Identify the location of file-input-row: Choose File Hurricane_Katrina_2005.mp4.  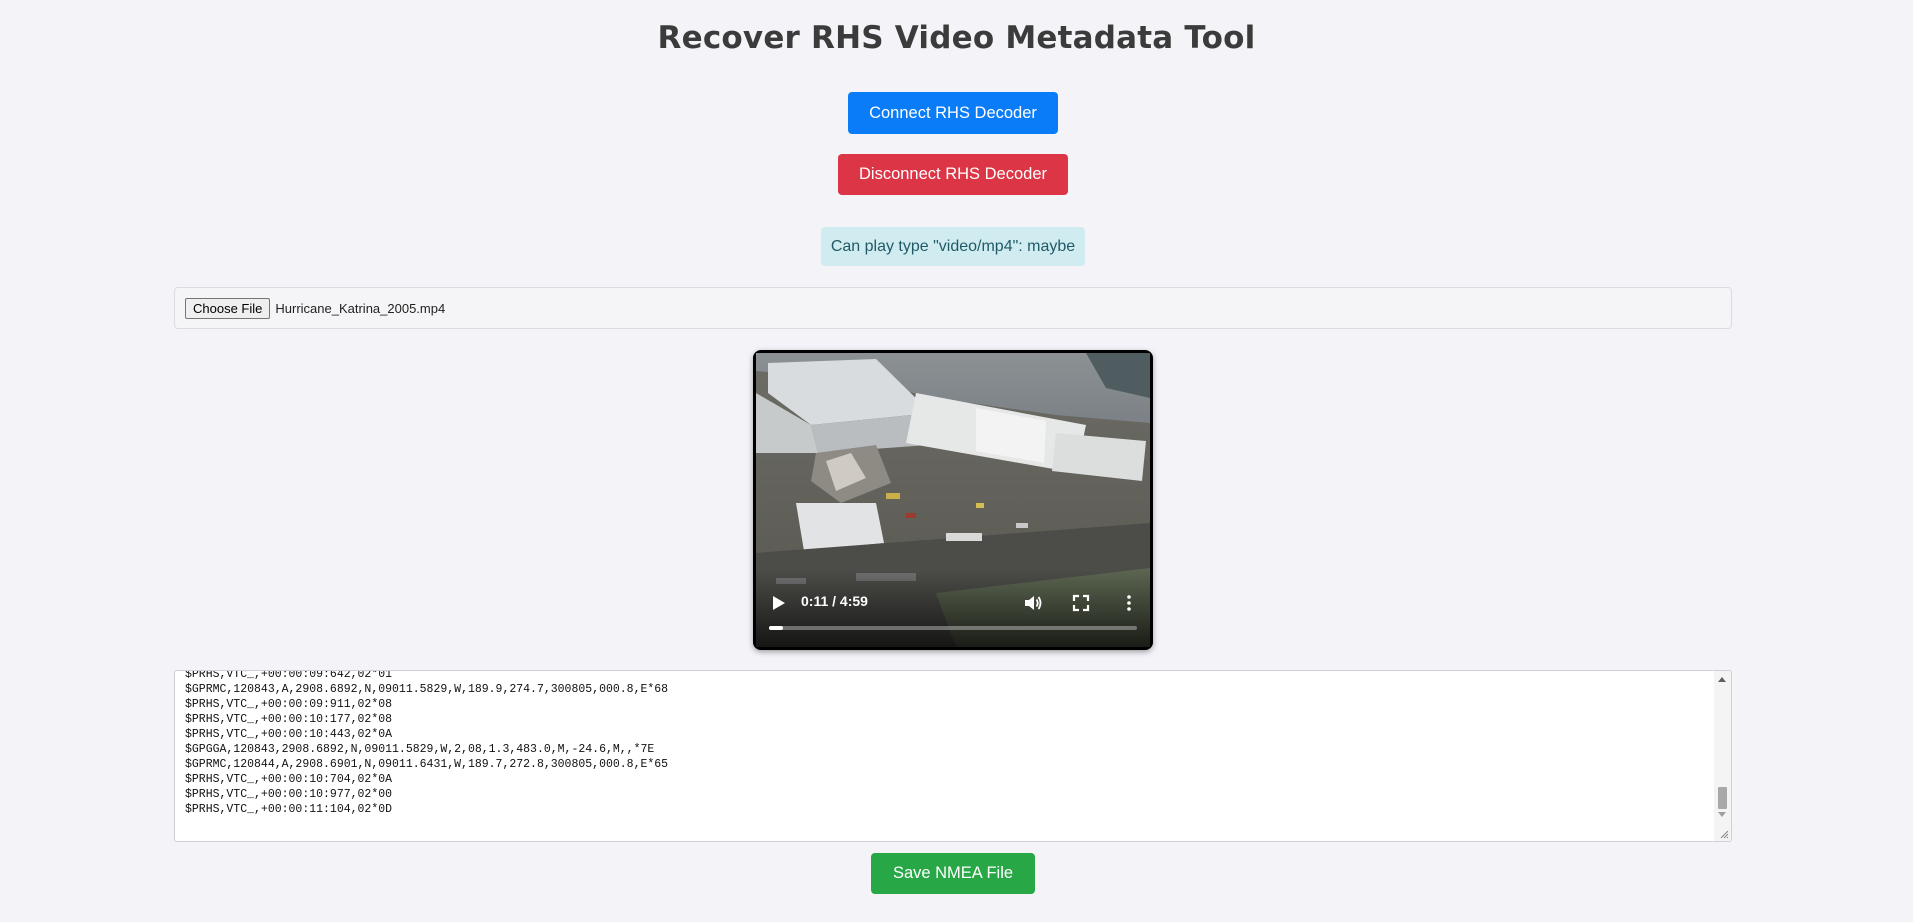
(953, 308).